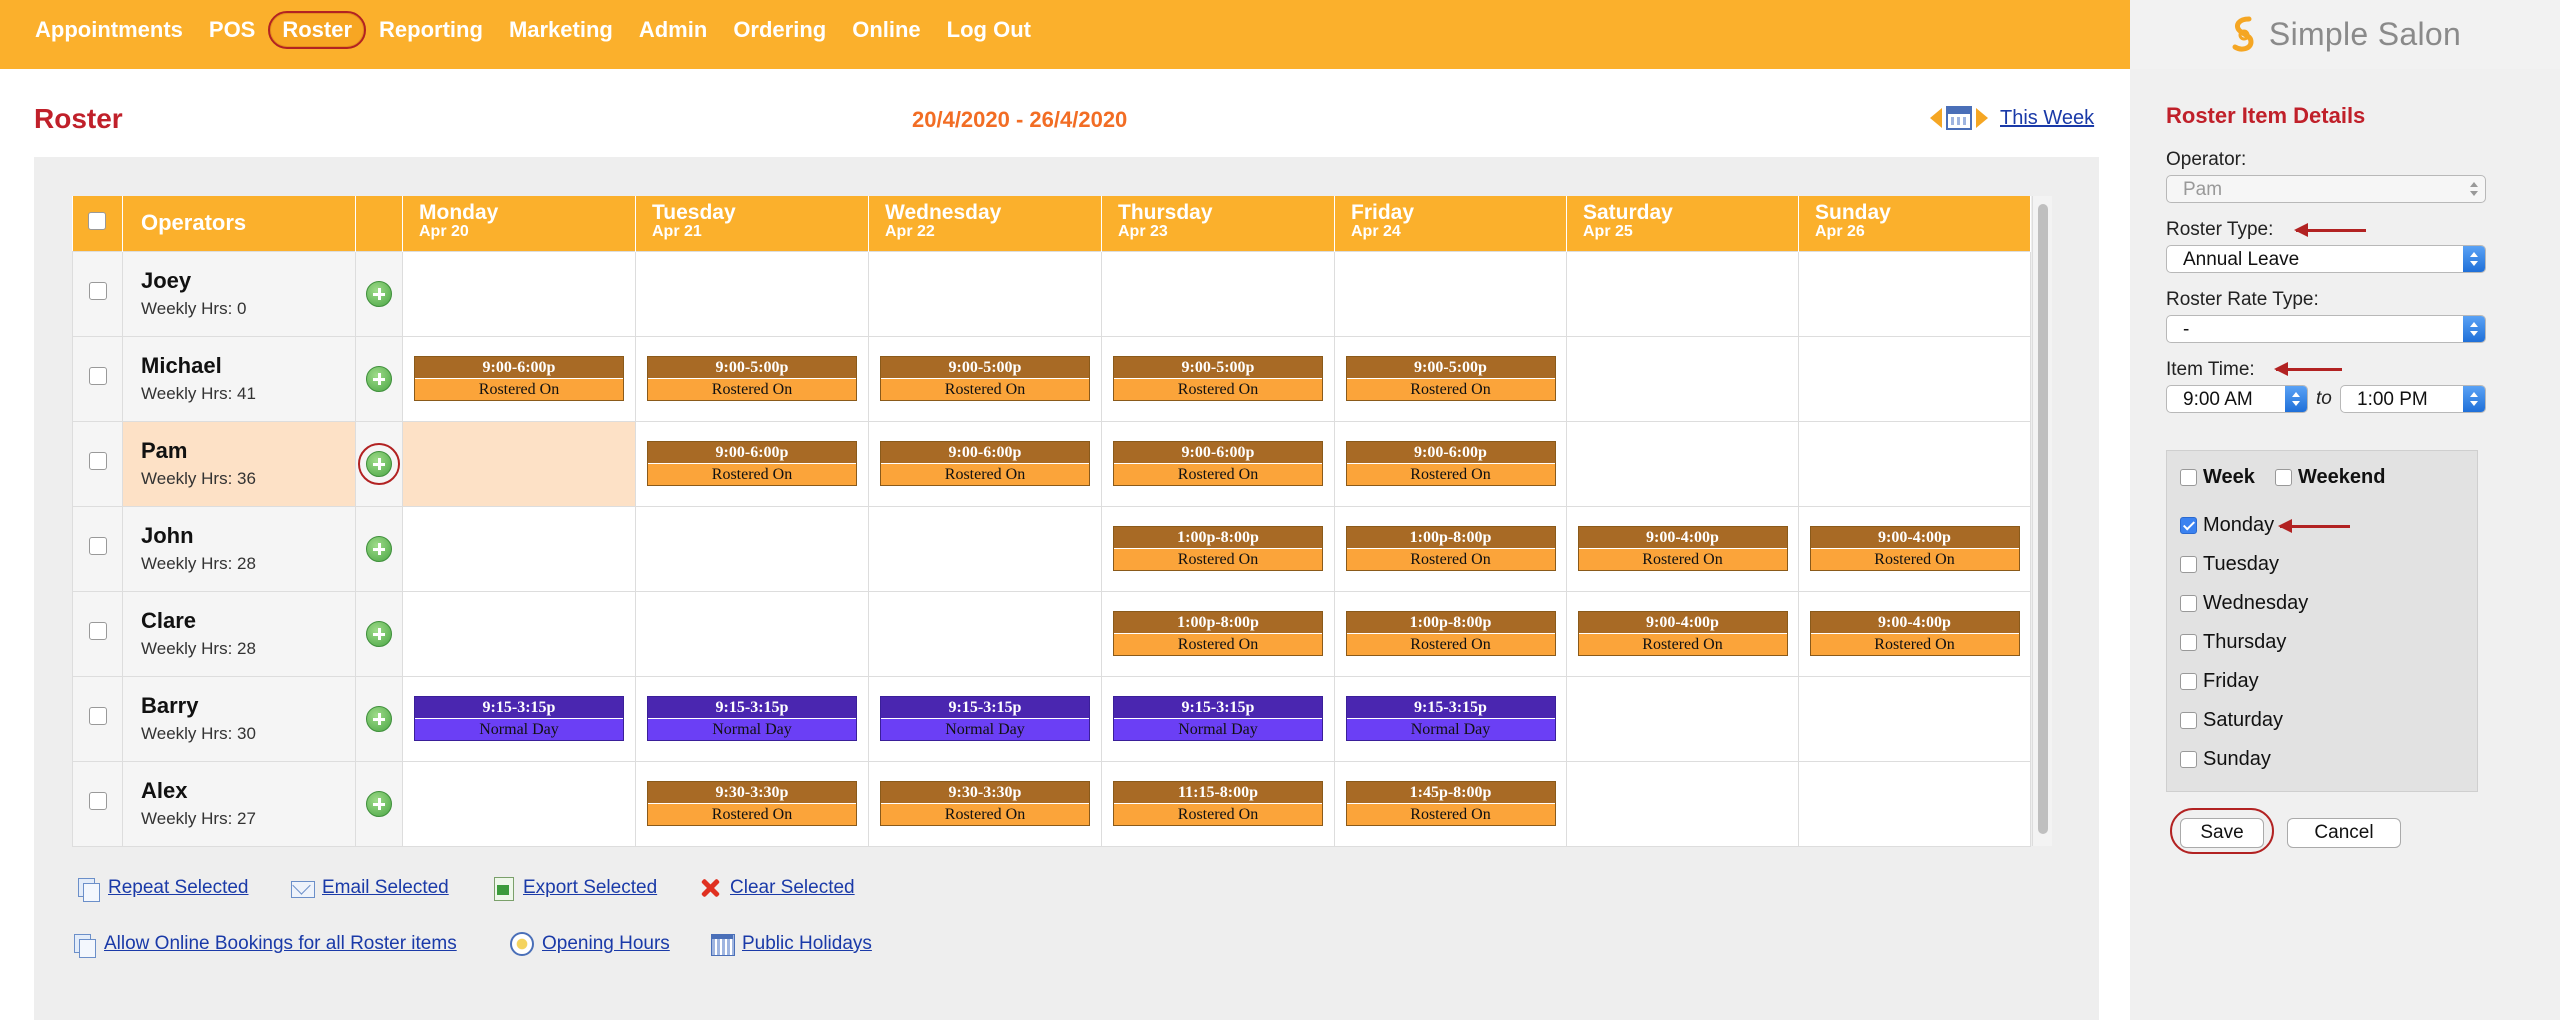 The image size is (2560, 1020). What do you see at coordinates (109, 30) in the screenshot?
I see `nav-item-appointments: Appointments` at bounding box center [109, 30].